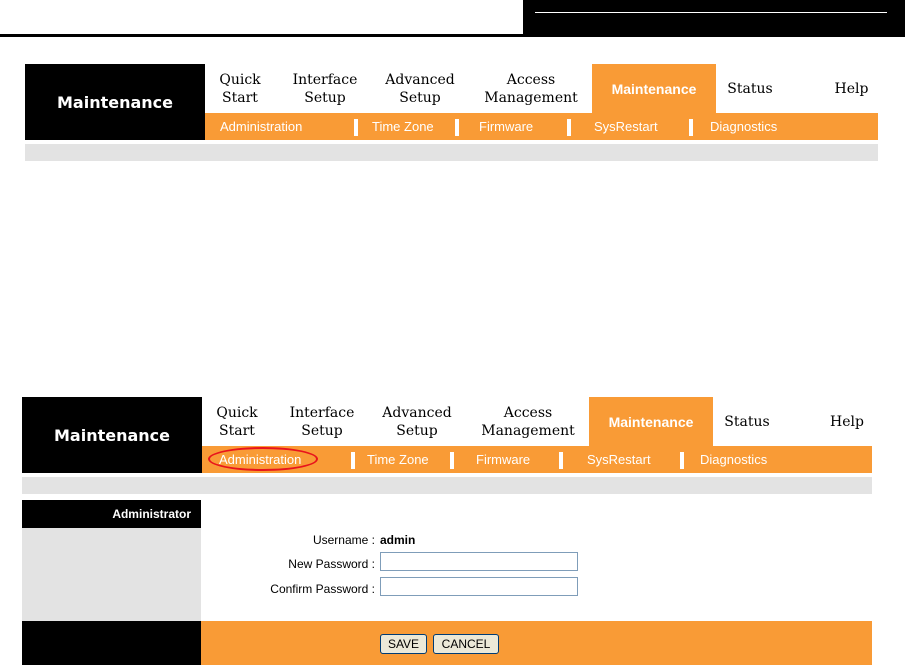 This screenshot has height=665, width=905. I want to click on save-button: SAVE, so click(403, 644).